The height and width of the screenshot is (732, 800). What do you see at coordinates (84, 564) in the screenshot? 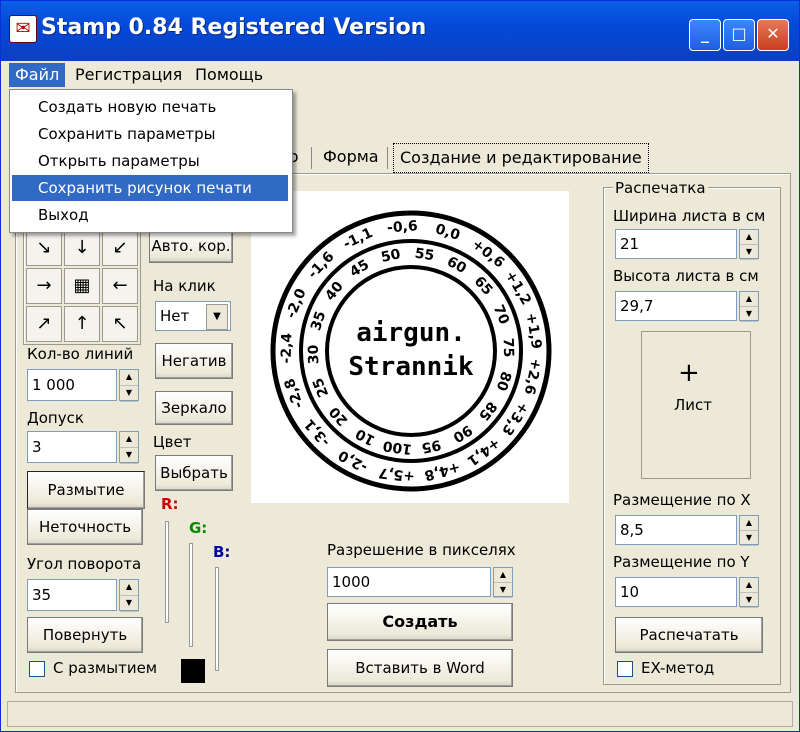
I see `rotation-angle-label: Угол поворота` at bounding box center [84, 564].